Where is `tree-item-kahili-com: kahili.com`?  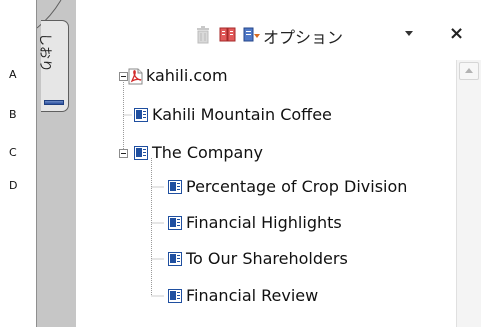
tree-item-kahili-com: kahili.com is located at coordinates (266, 76).